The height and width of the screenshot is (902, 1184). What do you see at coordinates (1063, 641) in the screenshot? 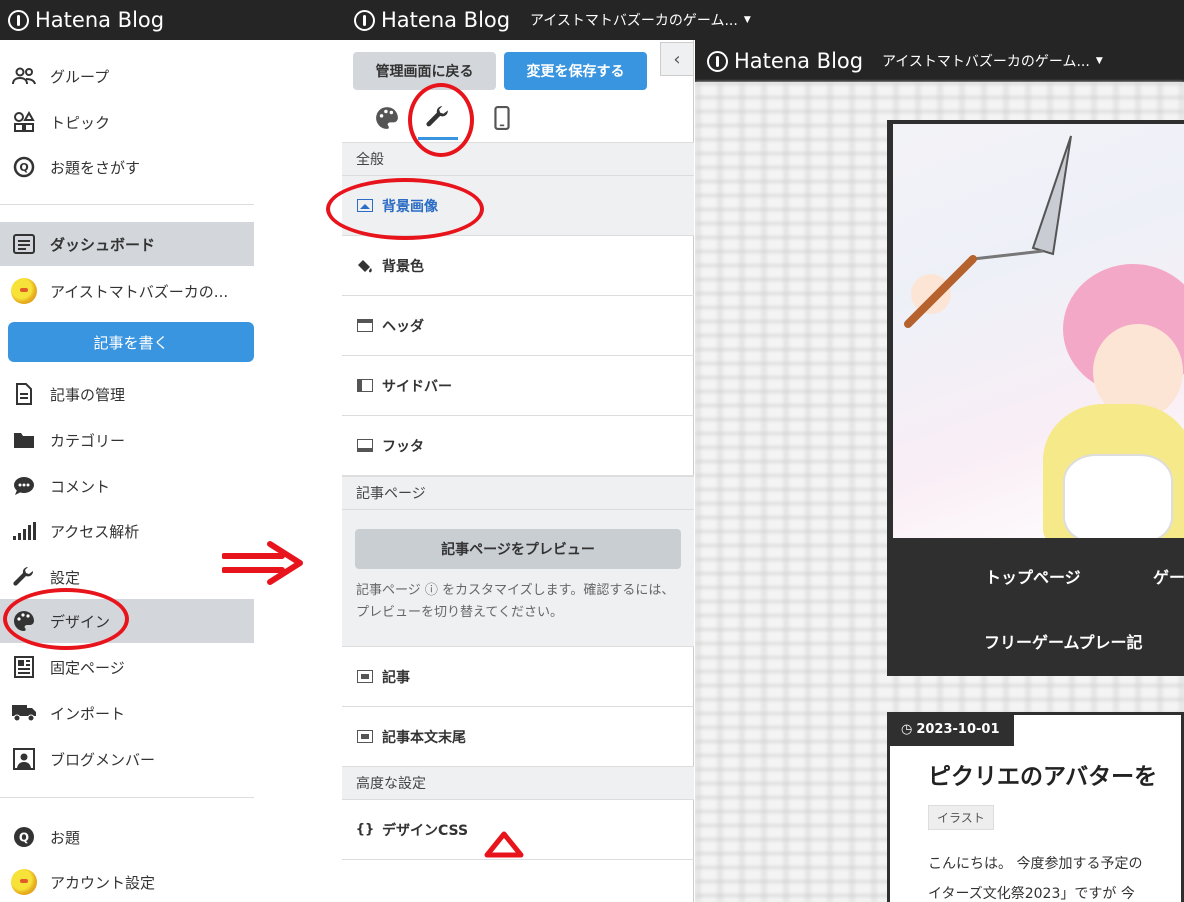
I see `nav-free-game-log: フリーゲームプレー記` at bounding box center [1063, 641].